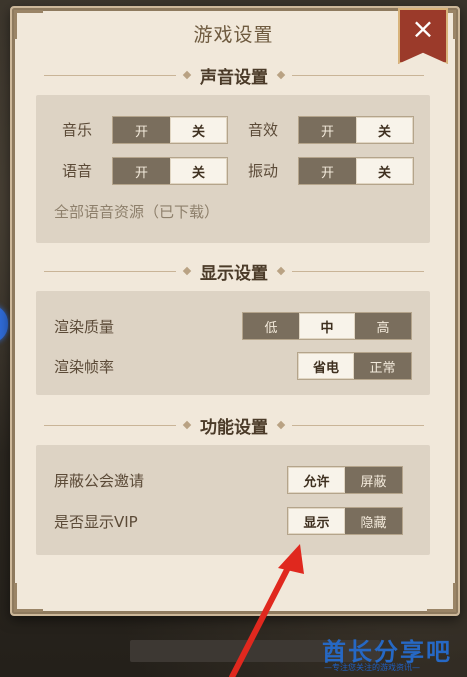  I want to click on music-toggle: 开 关, so click(170, 130).